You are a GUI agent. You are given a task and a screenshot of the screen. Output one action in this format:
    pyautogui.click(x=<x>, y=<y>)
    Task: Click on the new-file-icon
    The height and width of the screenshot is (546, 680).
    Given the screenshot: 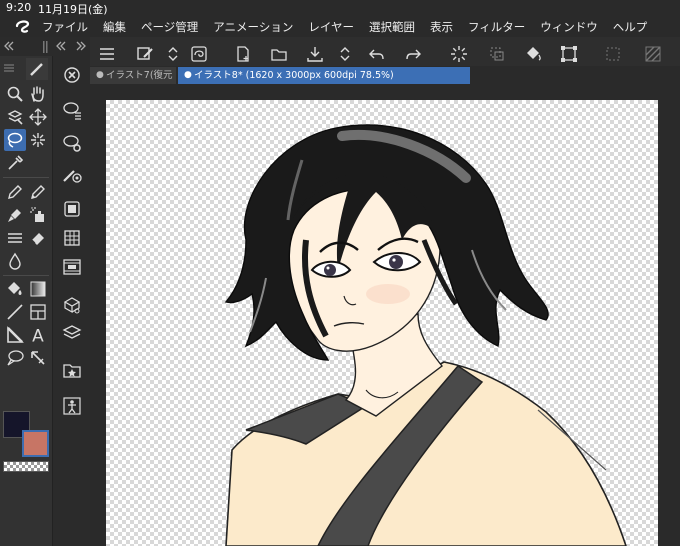 What is the action you would take?
    pyautogui.click(x=243, y=54)
    